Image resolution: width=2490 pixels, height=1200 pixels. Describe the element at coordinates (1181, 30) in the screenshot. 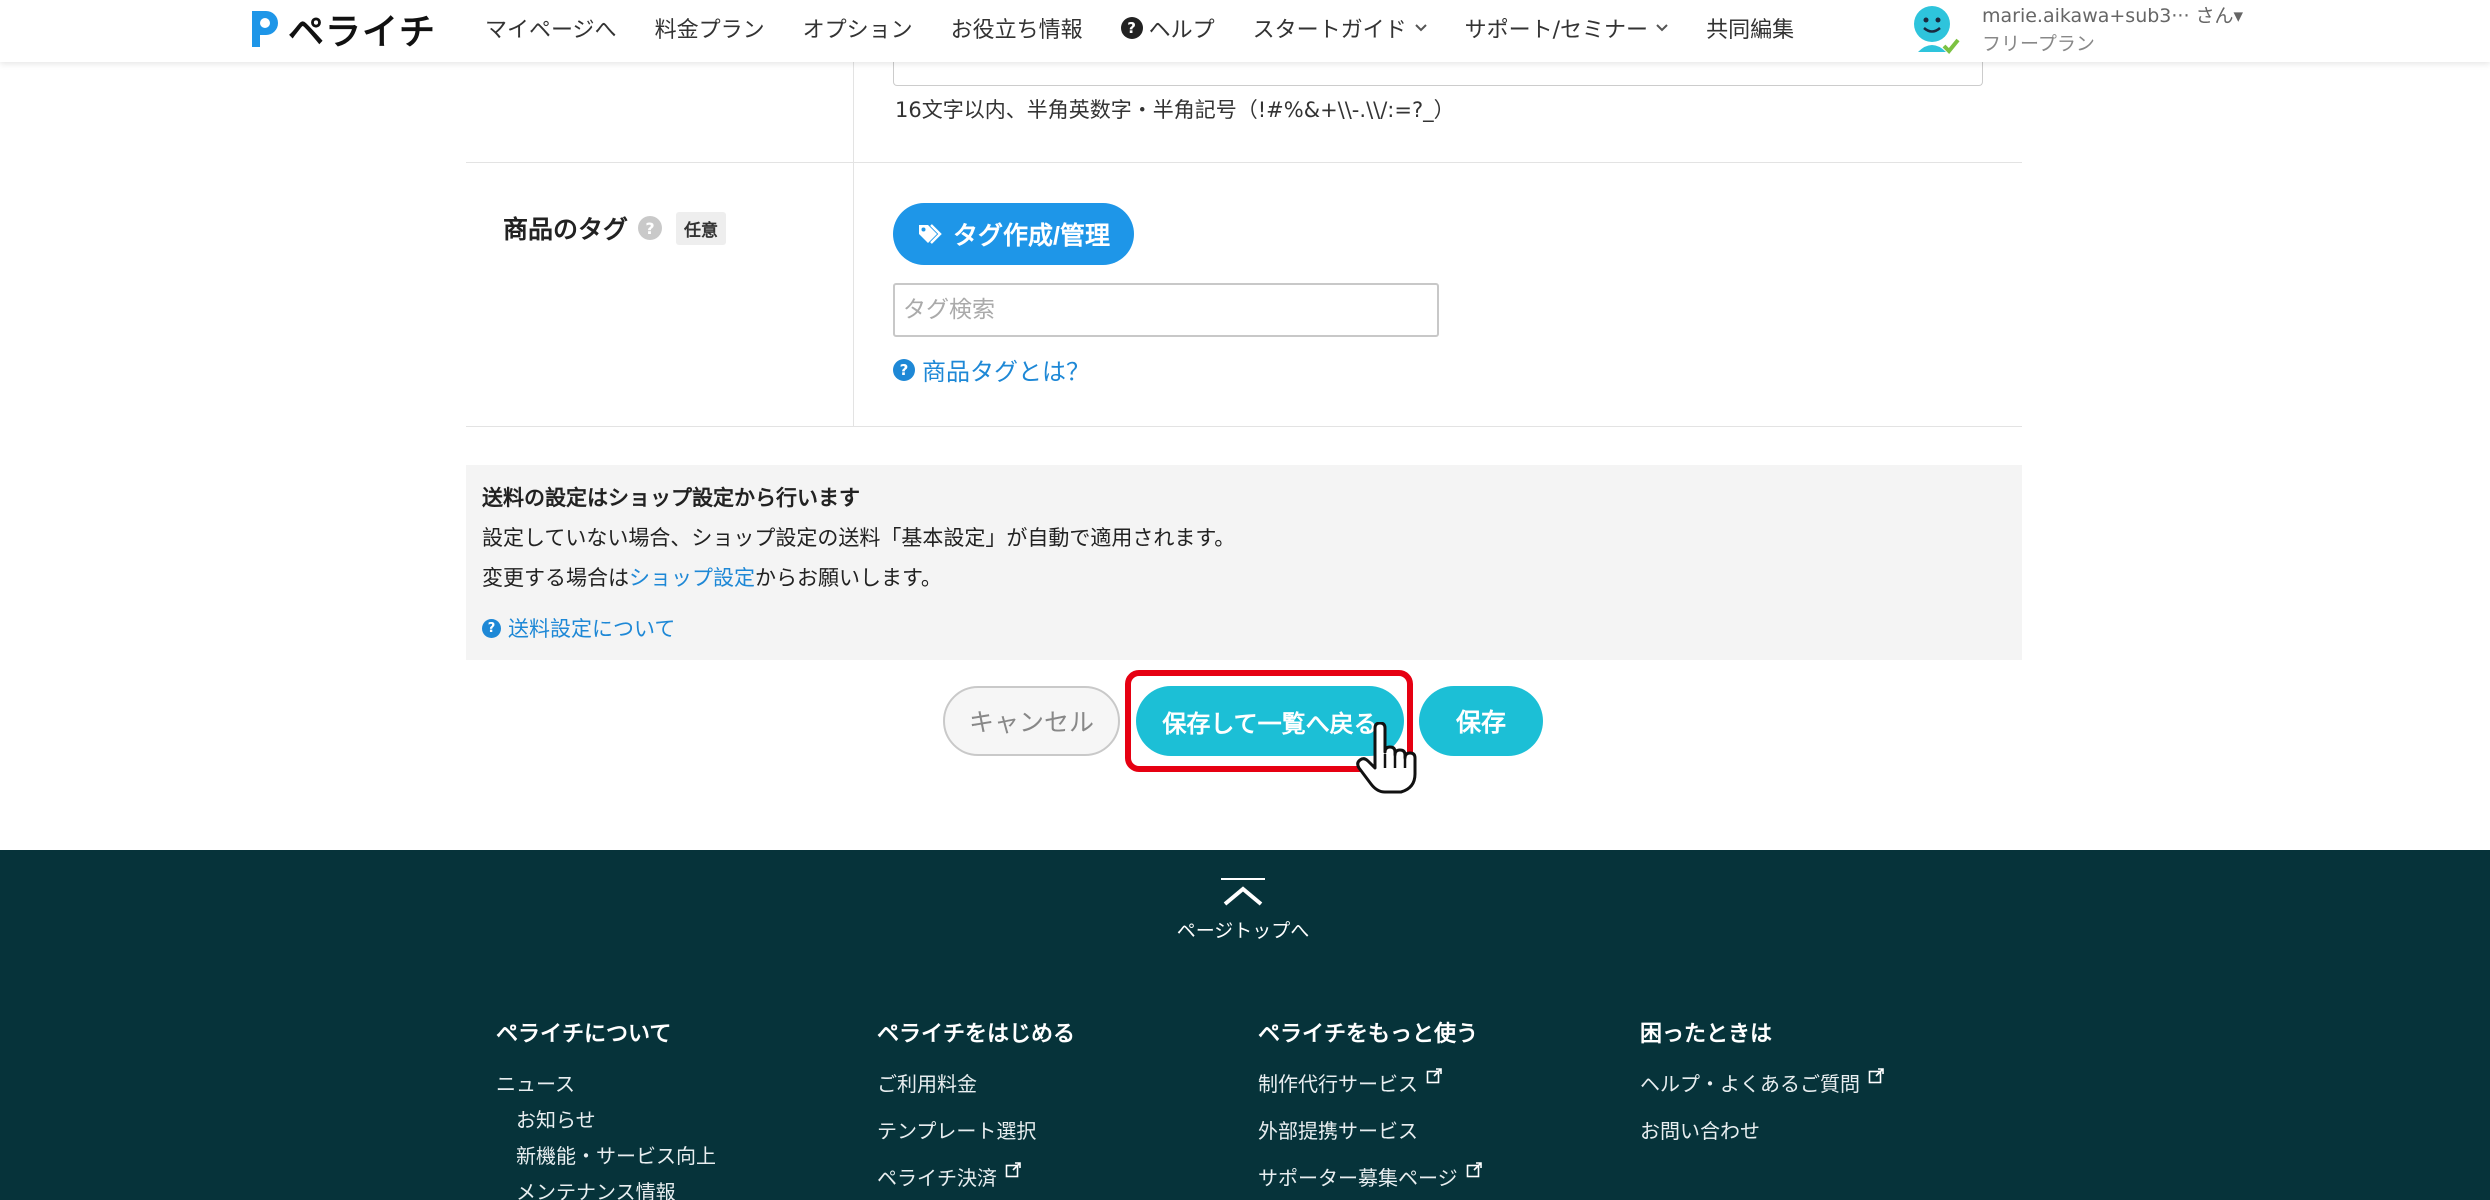

I see `nav-label: ヘルプ` at that location.